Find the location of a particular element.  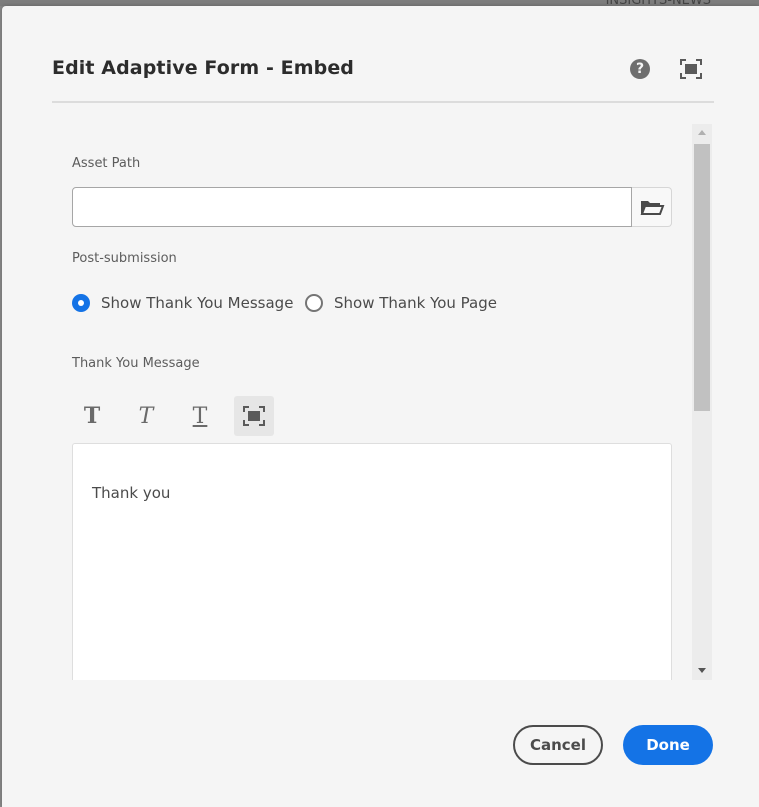

rich-text-toolbar: T T T is located at coordinates (180, 416).